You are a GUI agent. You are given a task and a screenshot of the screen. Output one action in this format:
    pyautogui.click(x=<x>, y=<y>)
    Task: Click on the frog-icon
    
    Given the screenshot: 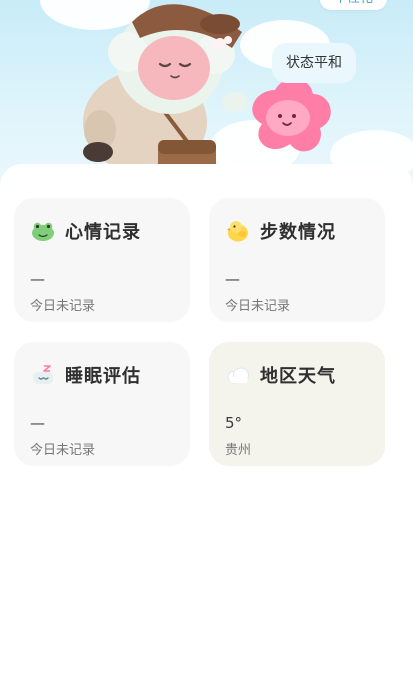 What is the action you would take?
    pyautogui.click(x=43, y=231)
    